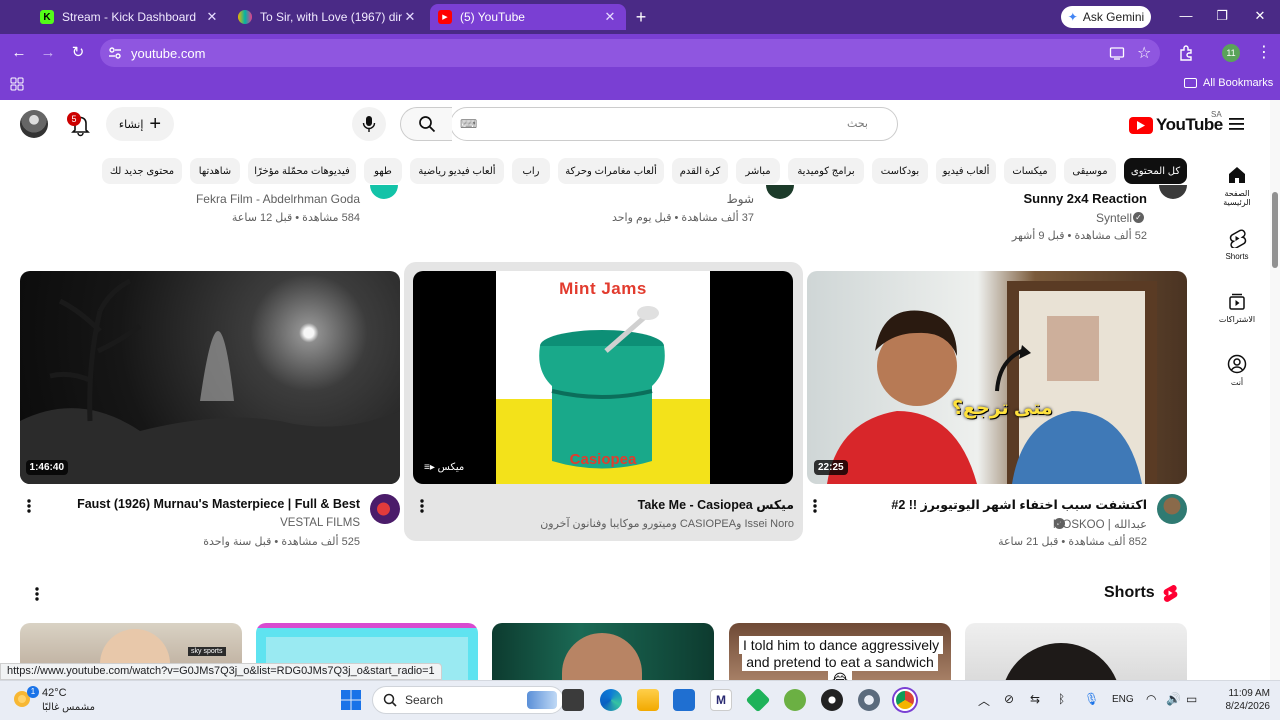 The width and height of the screenshot is (1280, 720). Describe the element at coordinates (1186, 15) in the screenshot. I see `minimize-window-icon: —` at that location.